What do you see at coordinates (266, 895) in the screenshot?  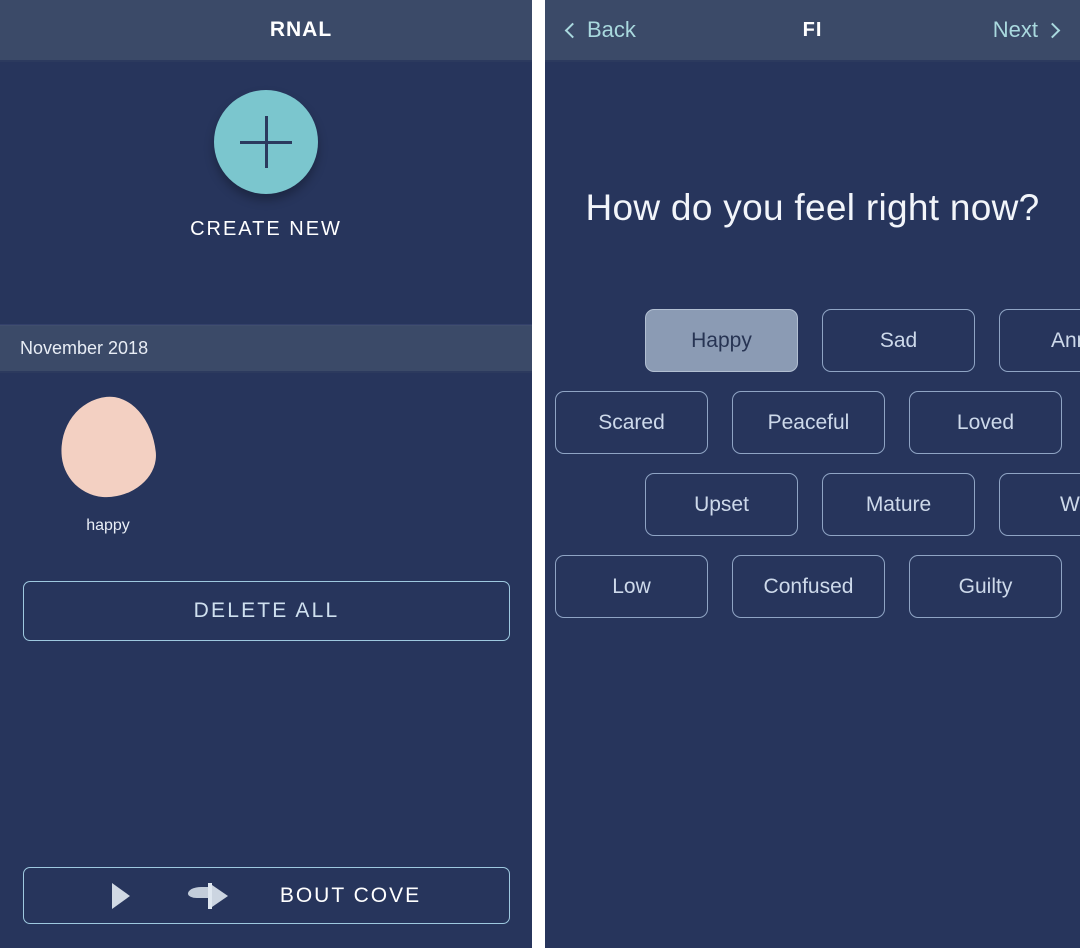 I see `about-cove-button: BOUT COVE` at bounding box center [266, 895].